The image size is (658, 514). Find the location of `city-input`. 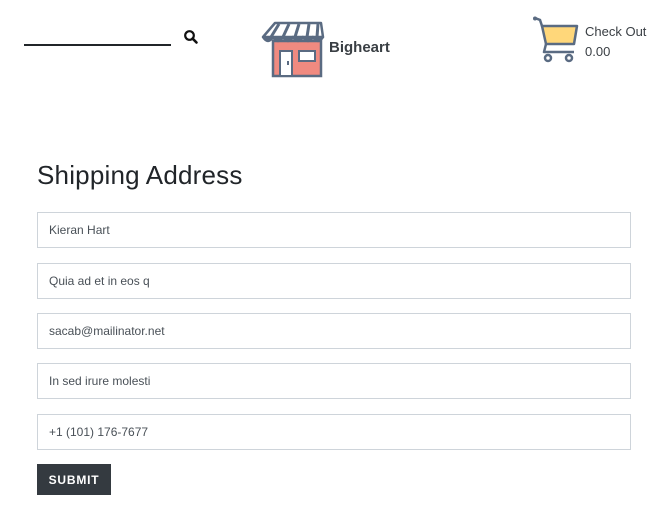

city-input is located at coordinates (334, 381).